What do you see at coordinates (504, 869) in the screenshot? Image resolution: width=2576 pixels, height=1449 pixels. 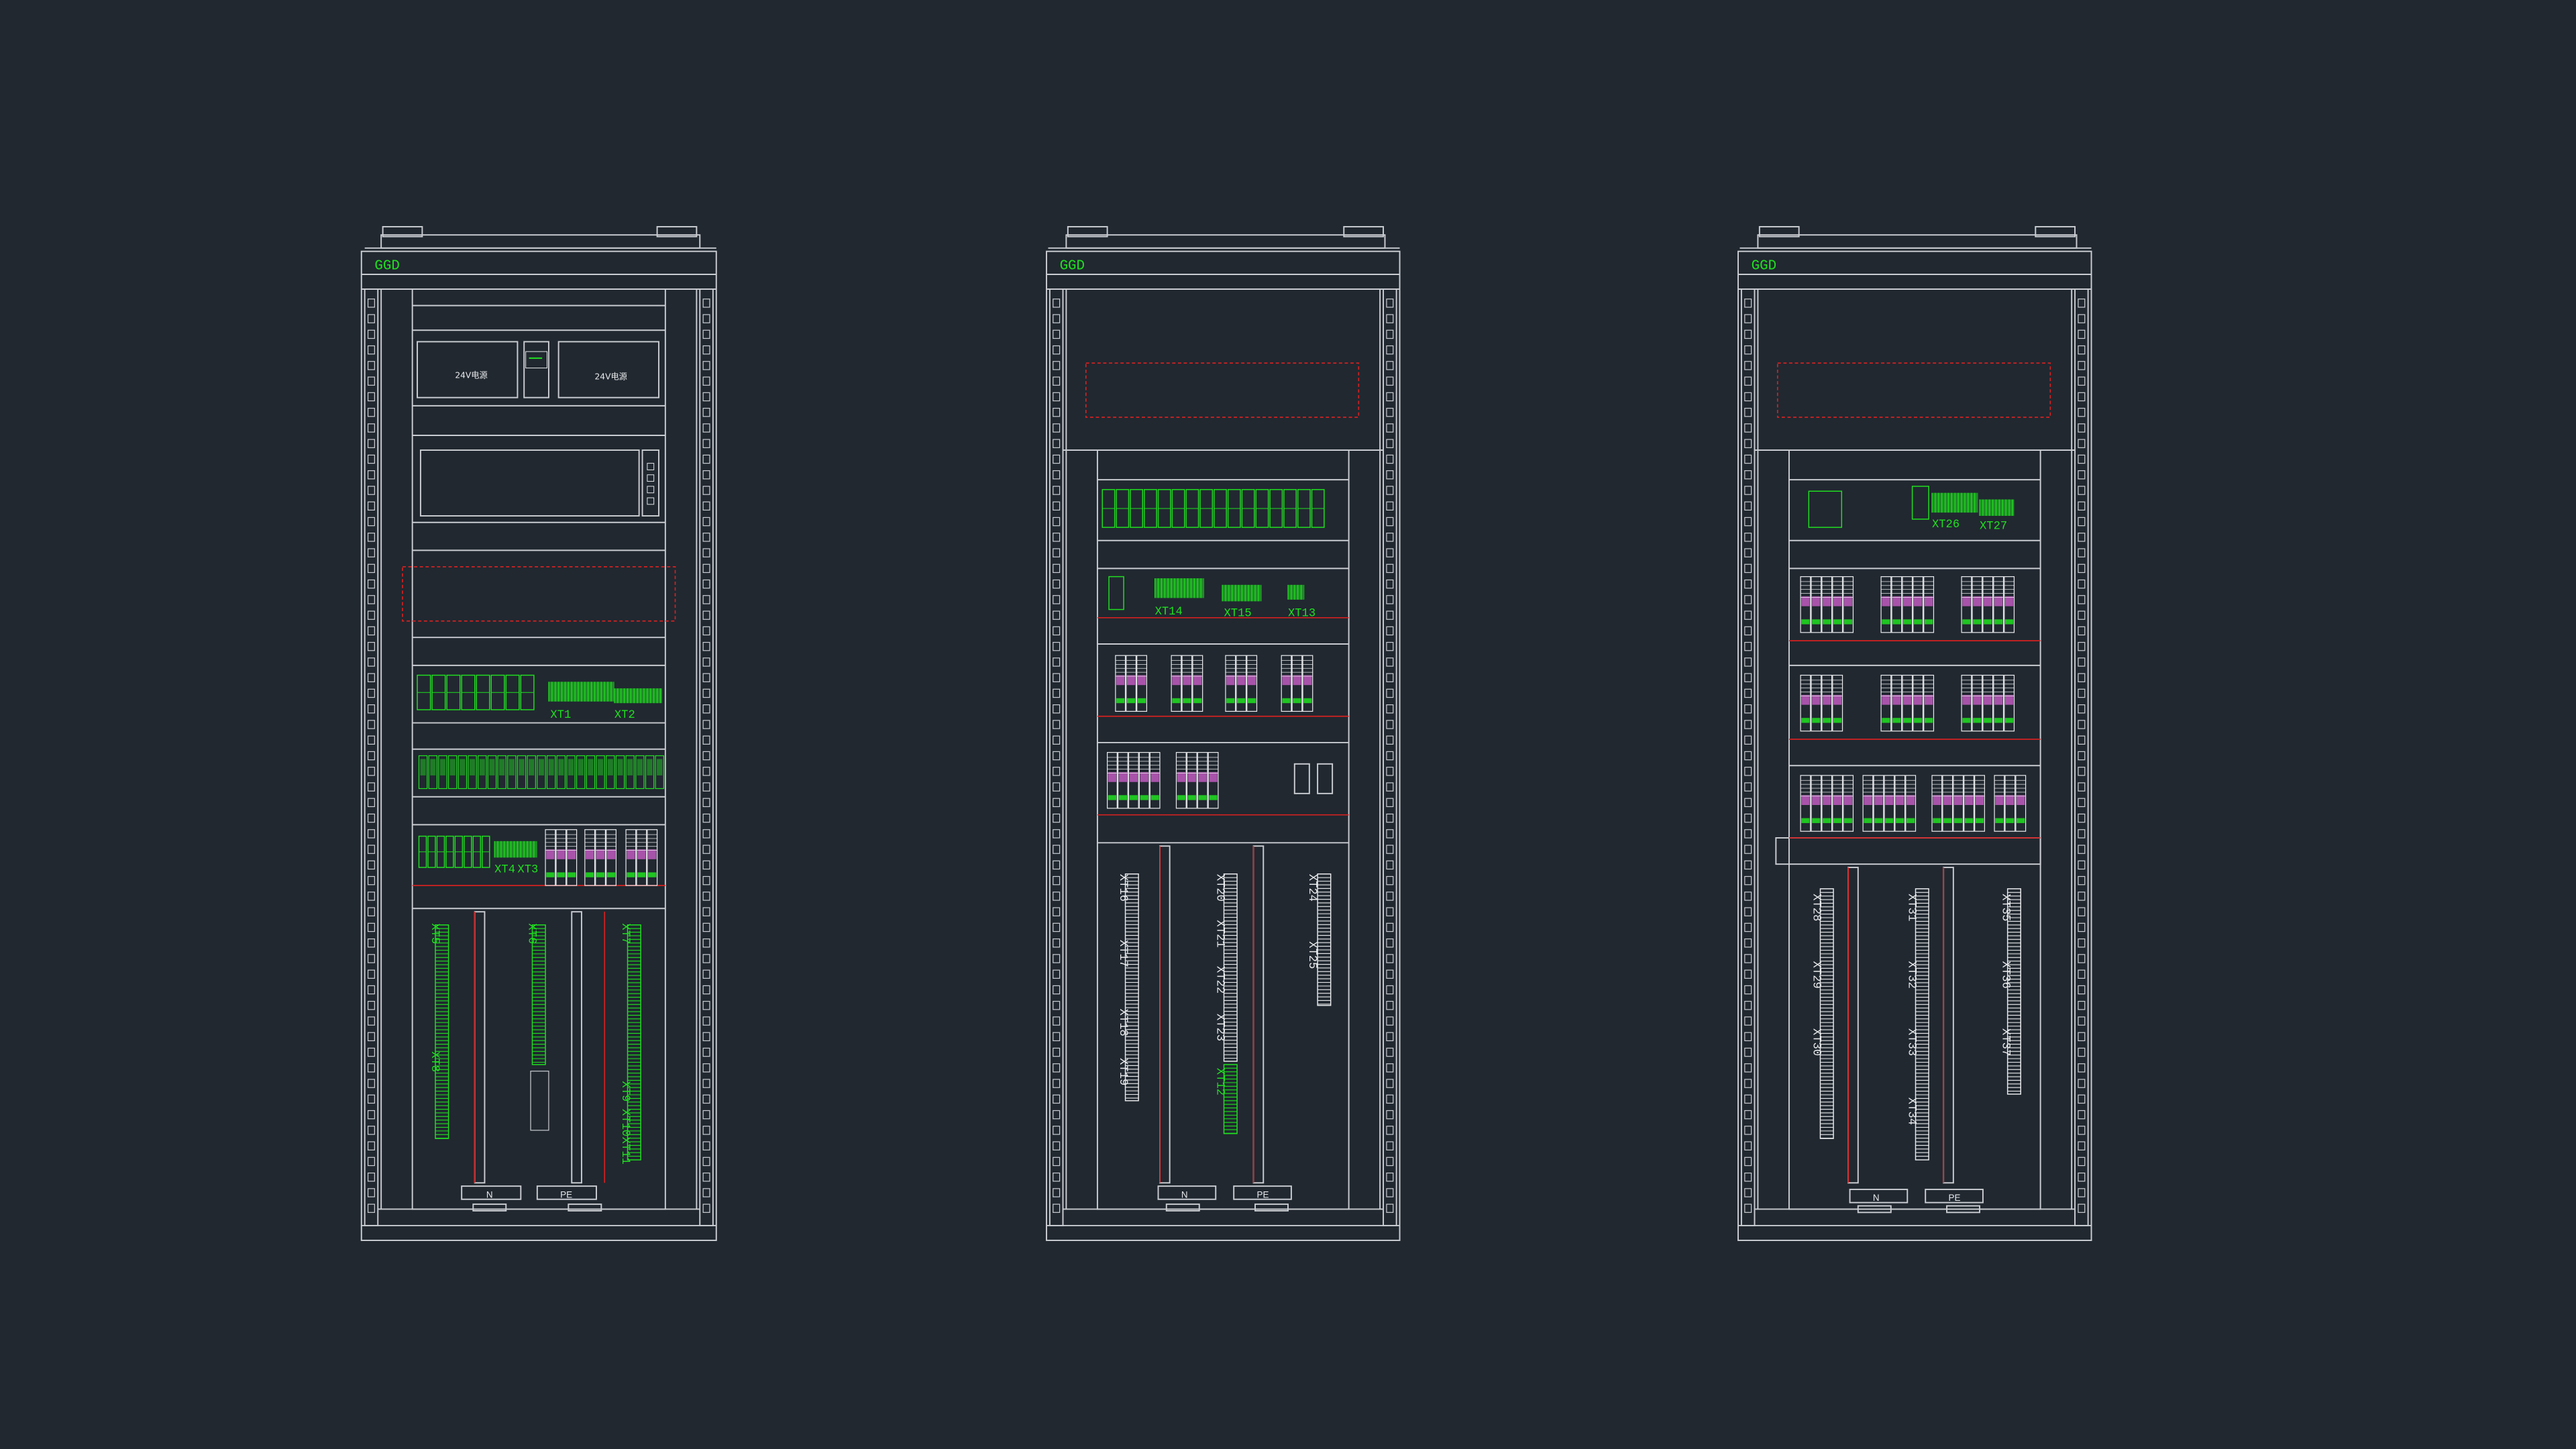 I see `cabinet-1-xt4-label: XT4` at bounding box center [504, 869].